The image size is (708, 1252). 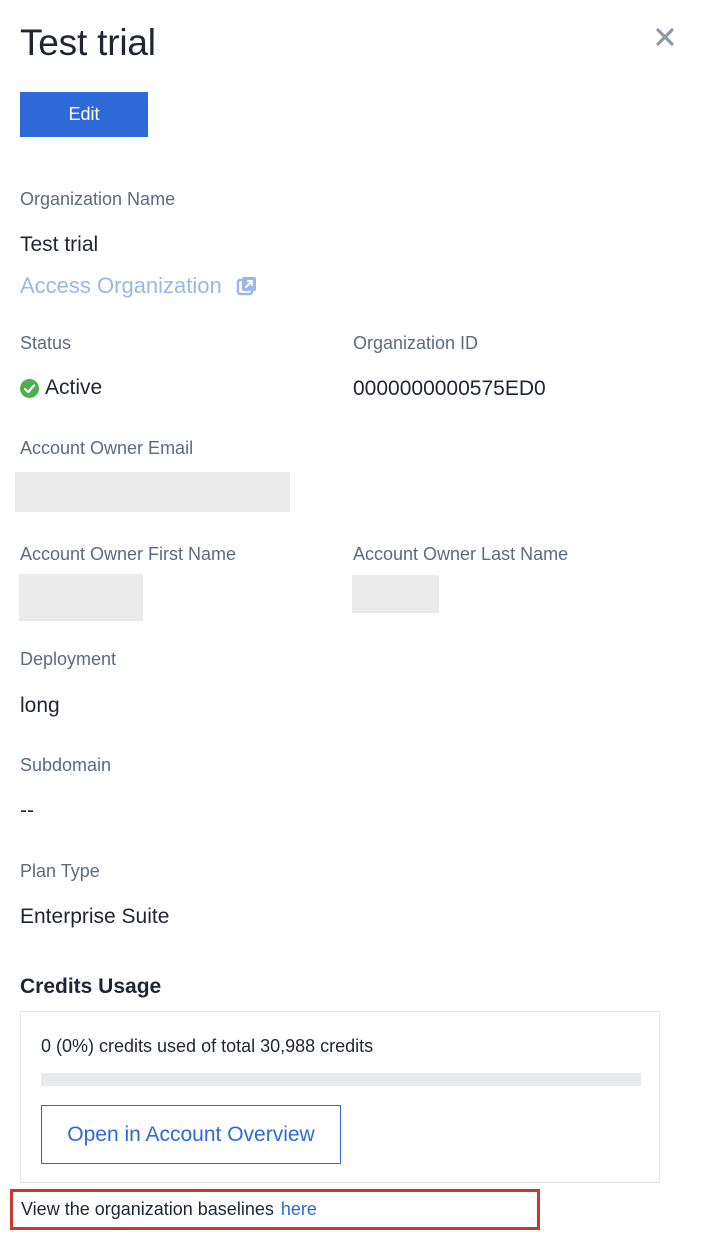 I want to click on close-icon, so click(x=665, y=37).